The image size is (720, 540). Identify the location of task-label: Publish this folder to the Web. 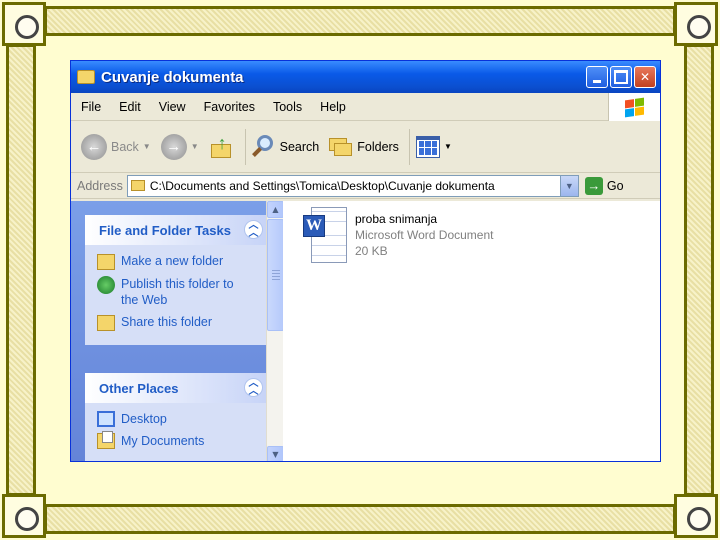
(177, 292).